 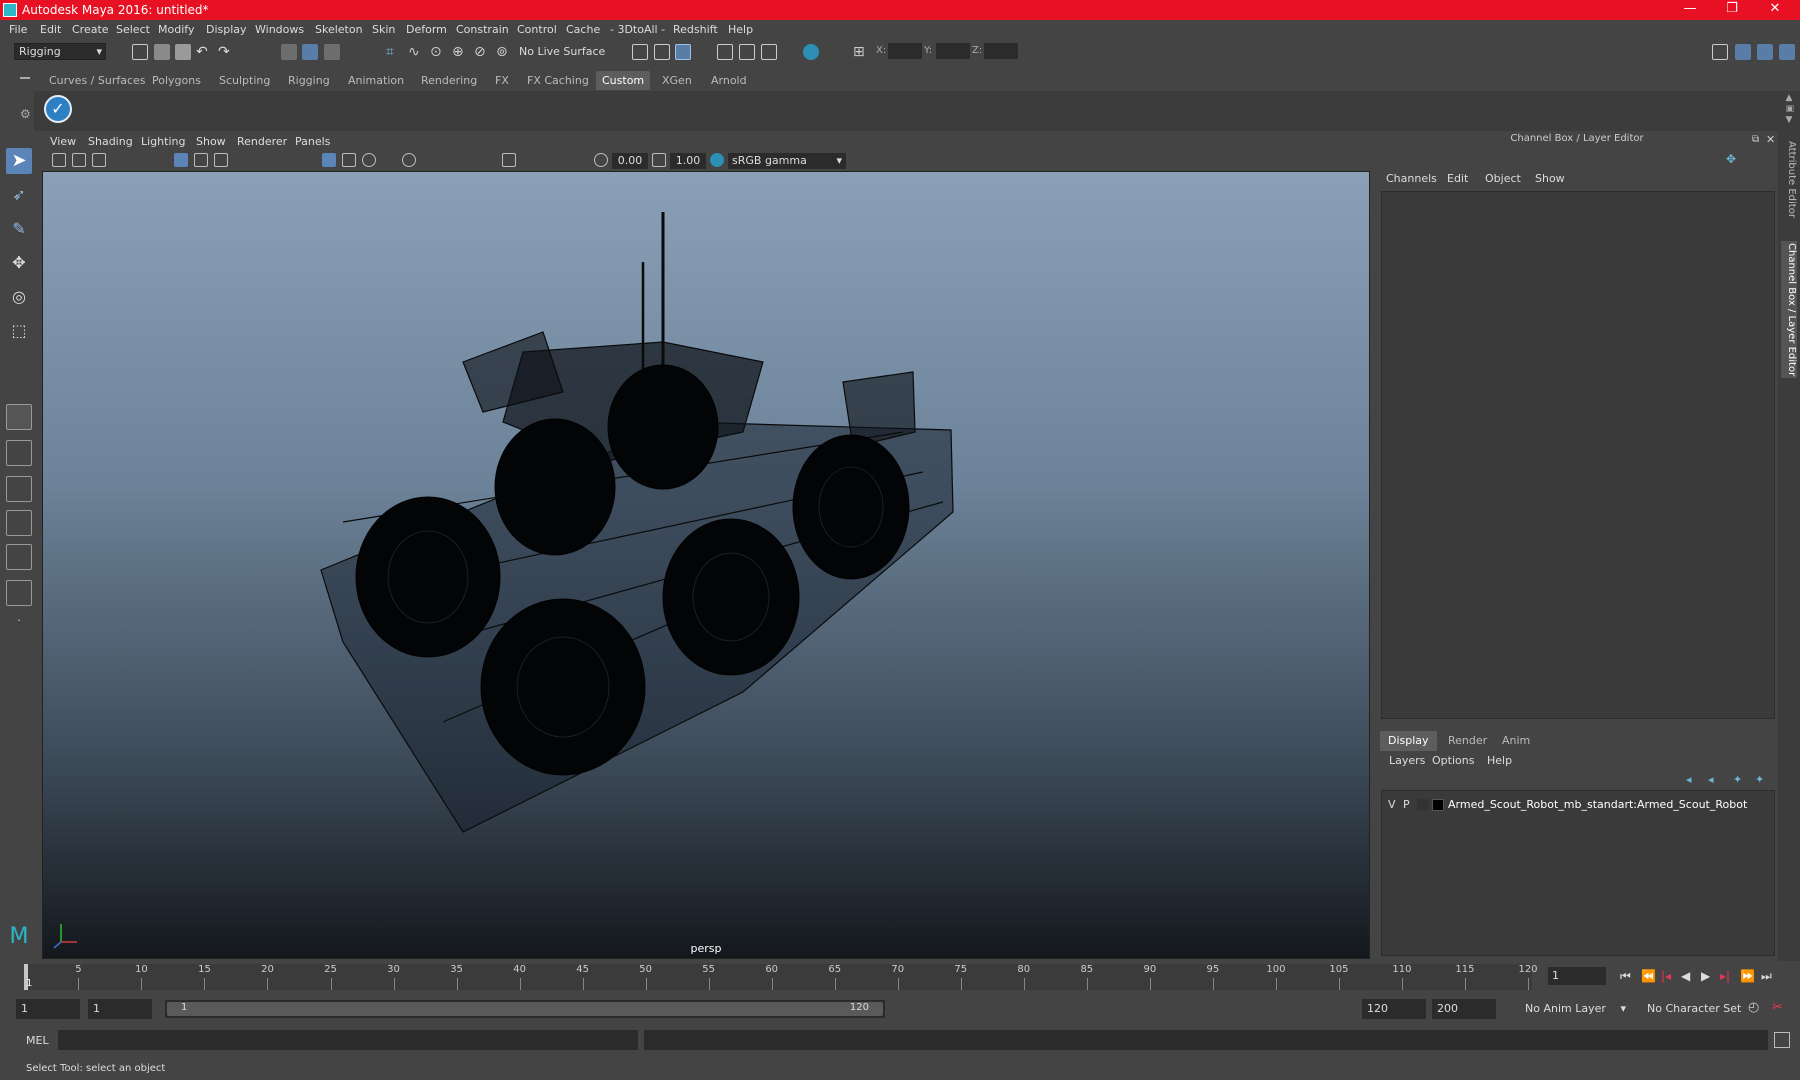 What do you see at coordinates (1438, 805) in the screenshot?
I see `layer-color-swatch` at bounding box center [1438, 805].